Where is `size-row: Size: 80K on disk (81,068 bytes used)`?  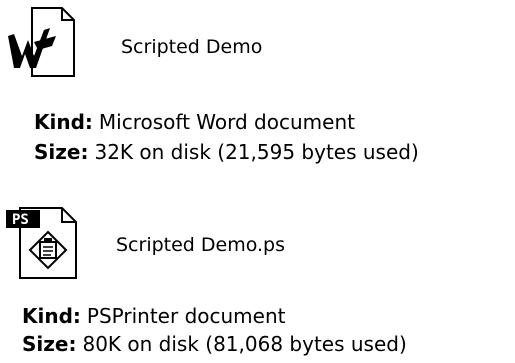
size-row: Size: 80K on disk (81,068 bytes used) is located at coordinates (214, 344).